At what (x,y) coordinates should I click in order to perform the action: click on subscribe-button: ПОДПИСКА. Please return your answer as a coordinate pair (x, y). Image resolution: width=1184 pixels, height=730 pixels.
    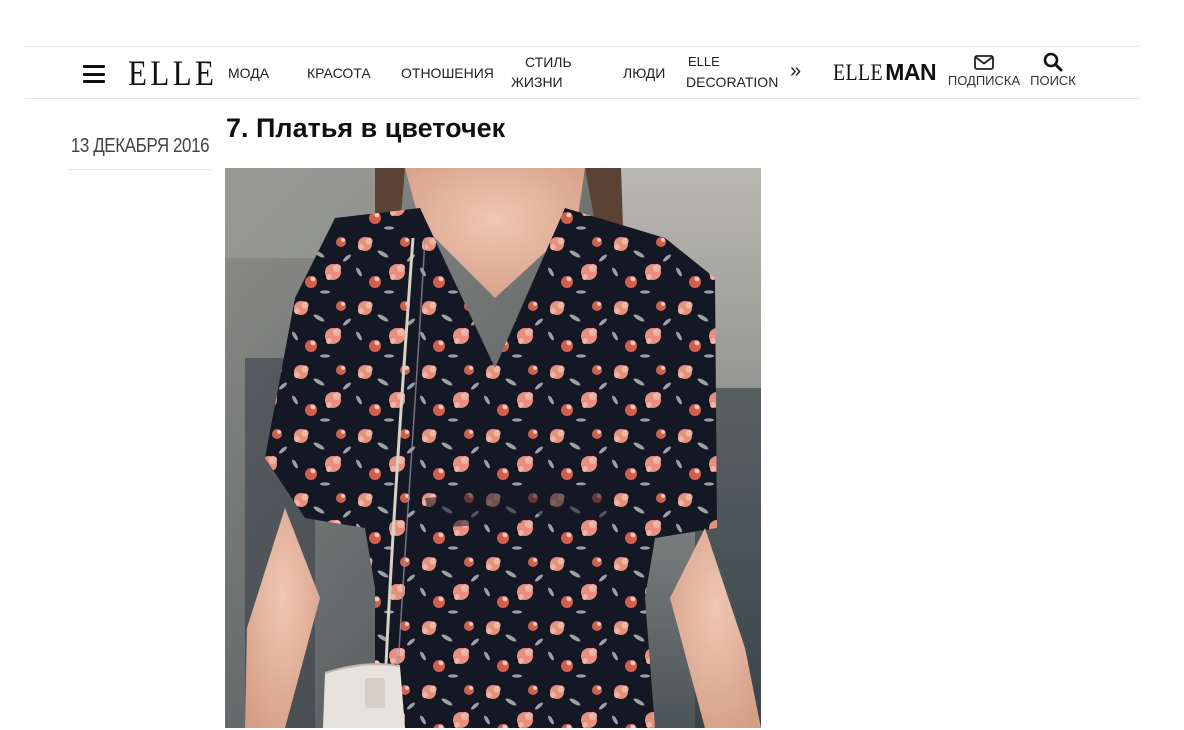
    Looking at the image, I should click on (984, 70).